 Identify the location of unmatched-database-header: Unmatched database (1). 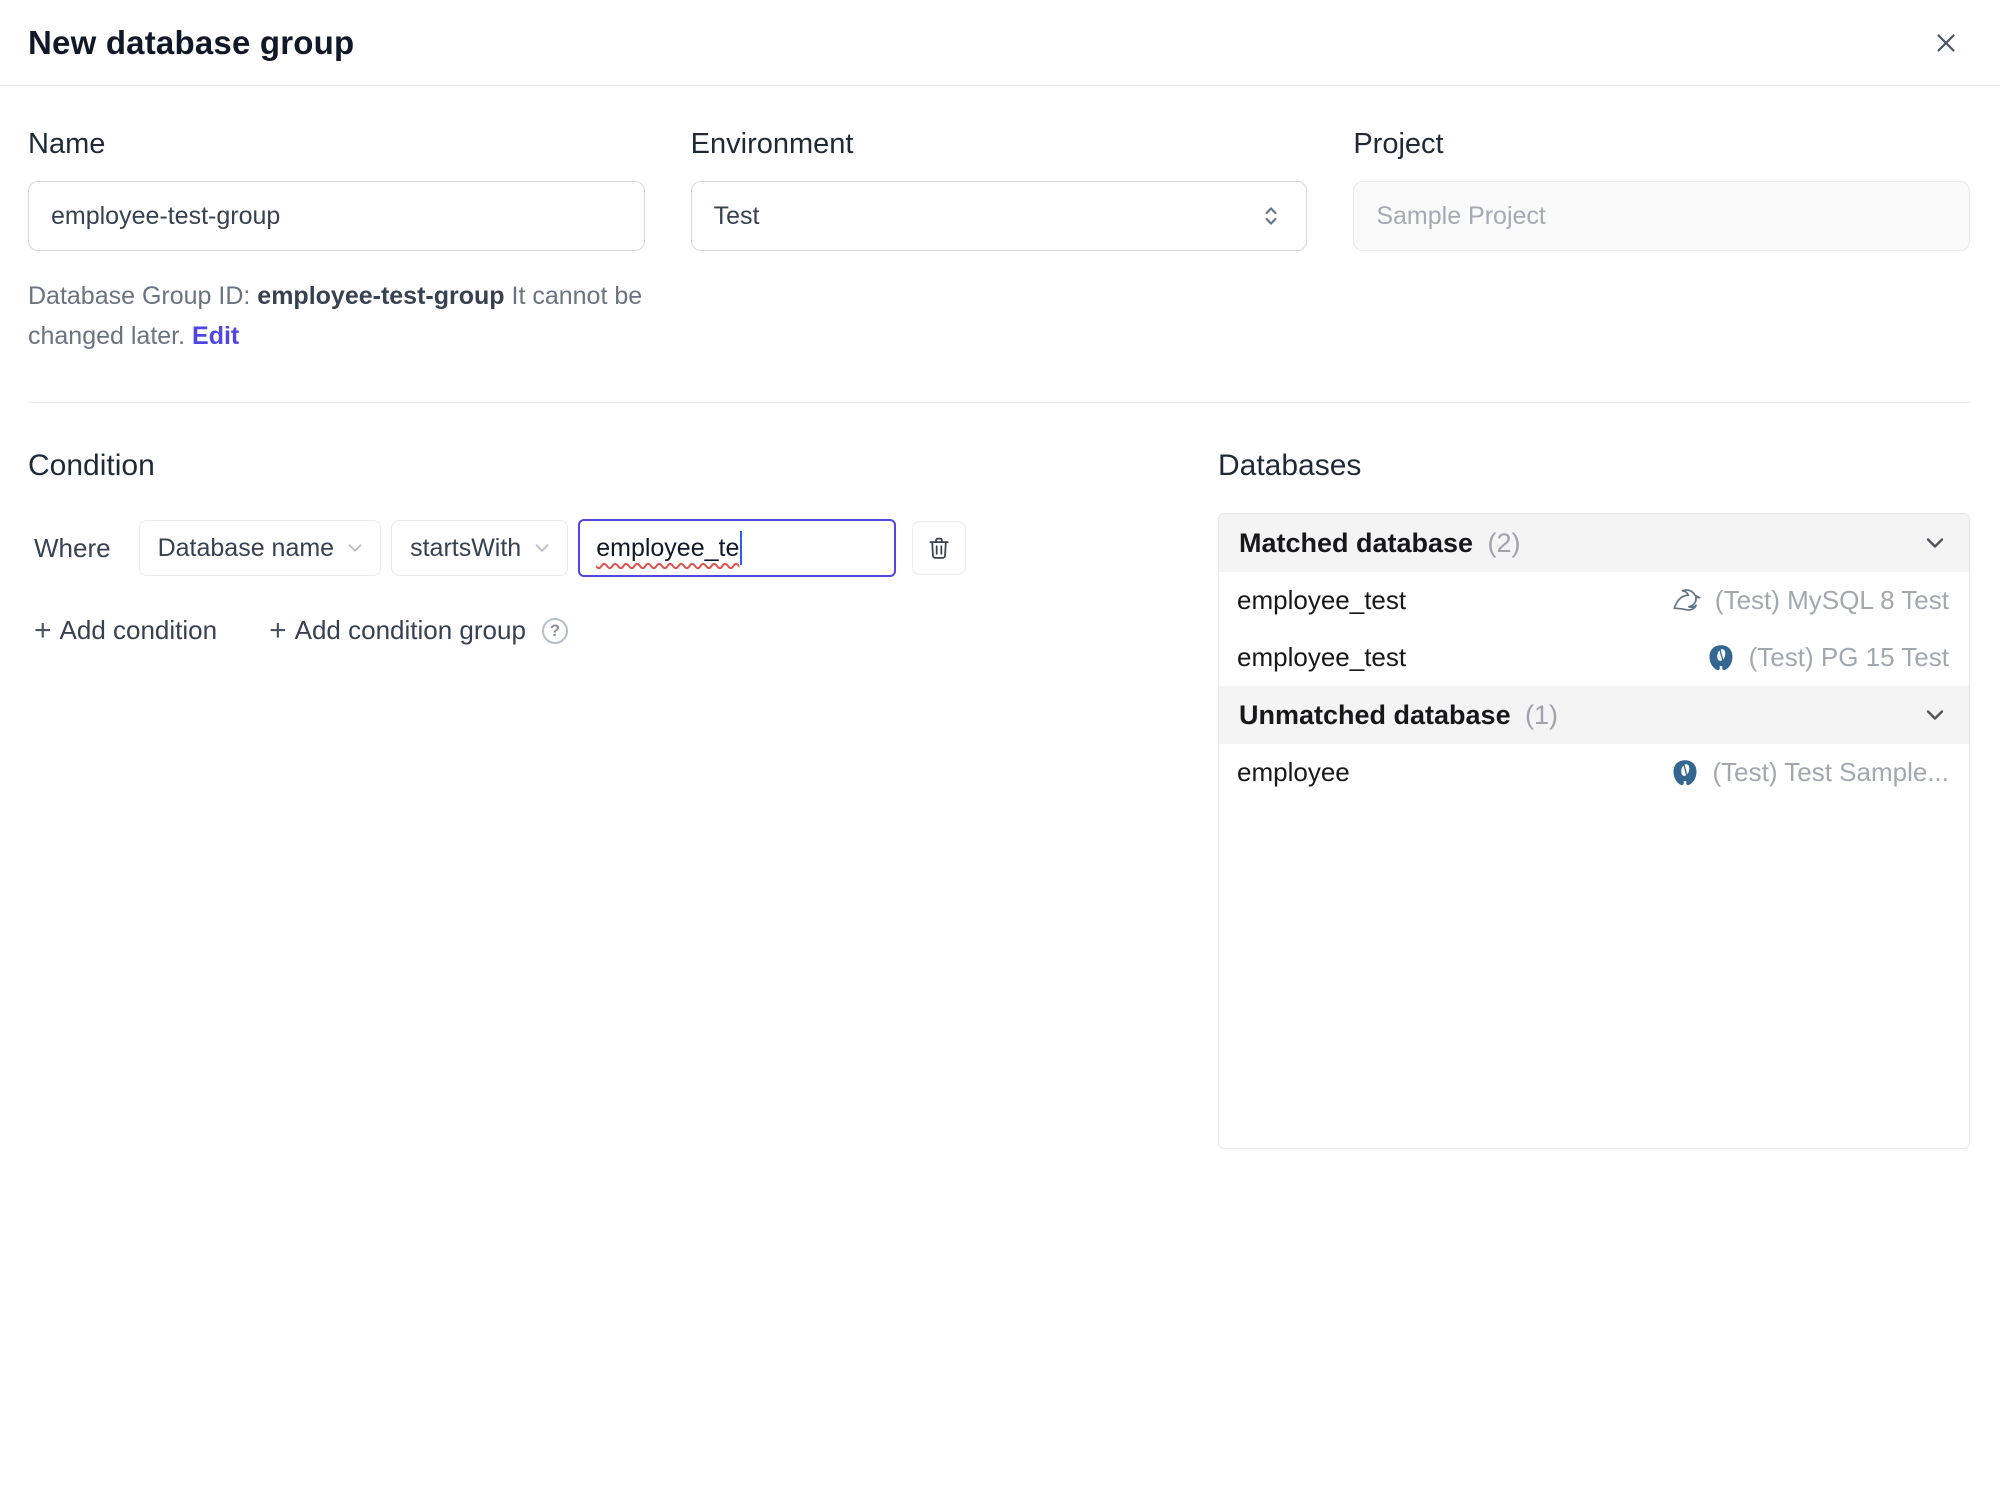
(1594, 715).